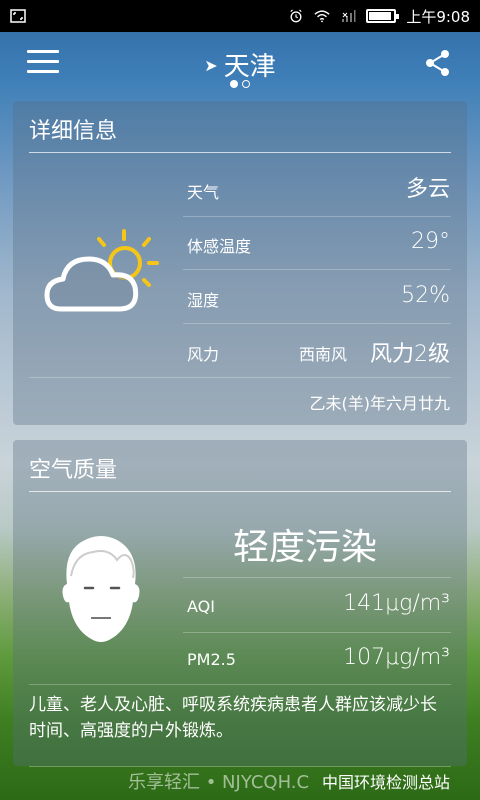  Describe the element at coordinates (430, 241) in the screenshot. I see `feels-value: 29°` at that location.